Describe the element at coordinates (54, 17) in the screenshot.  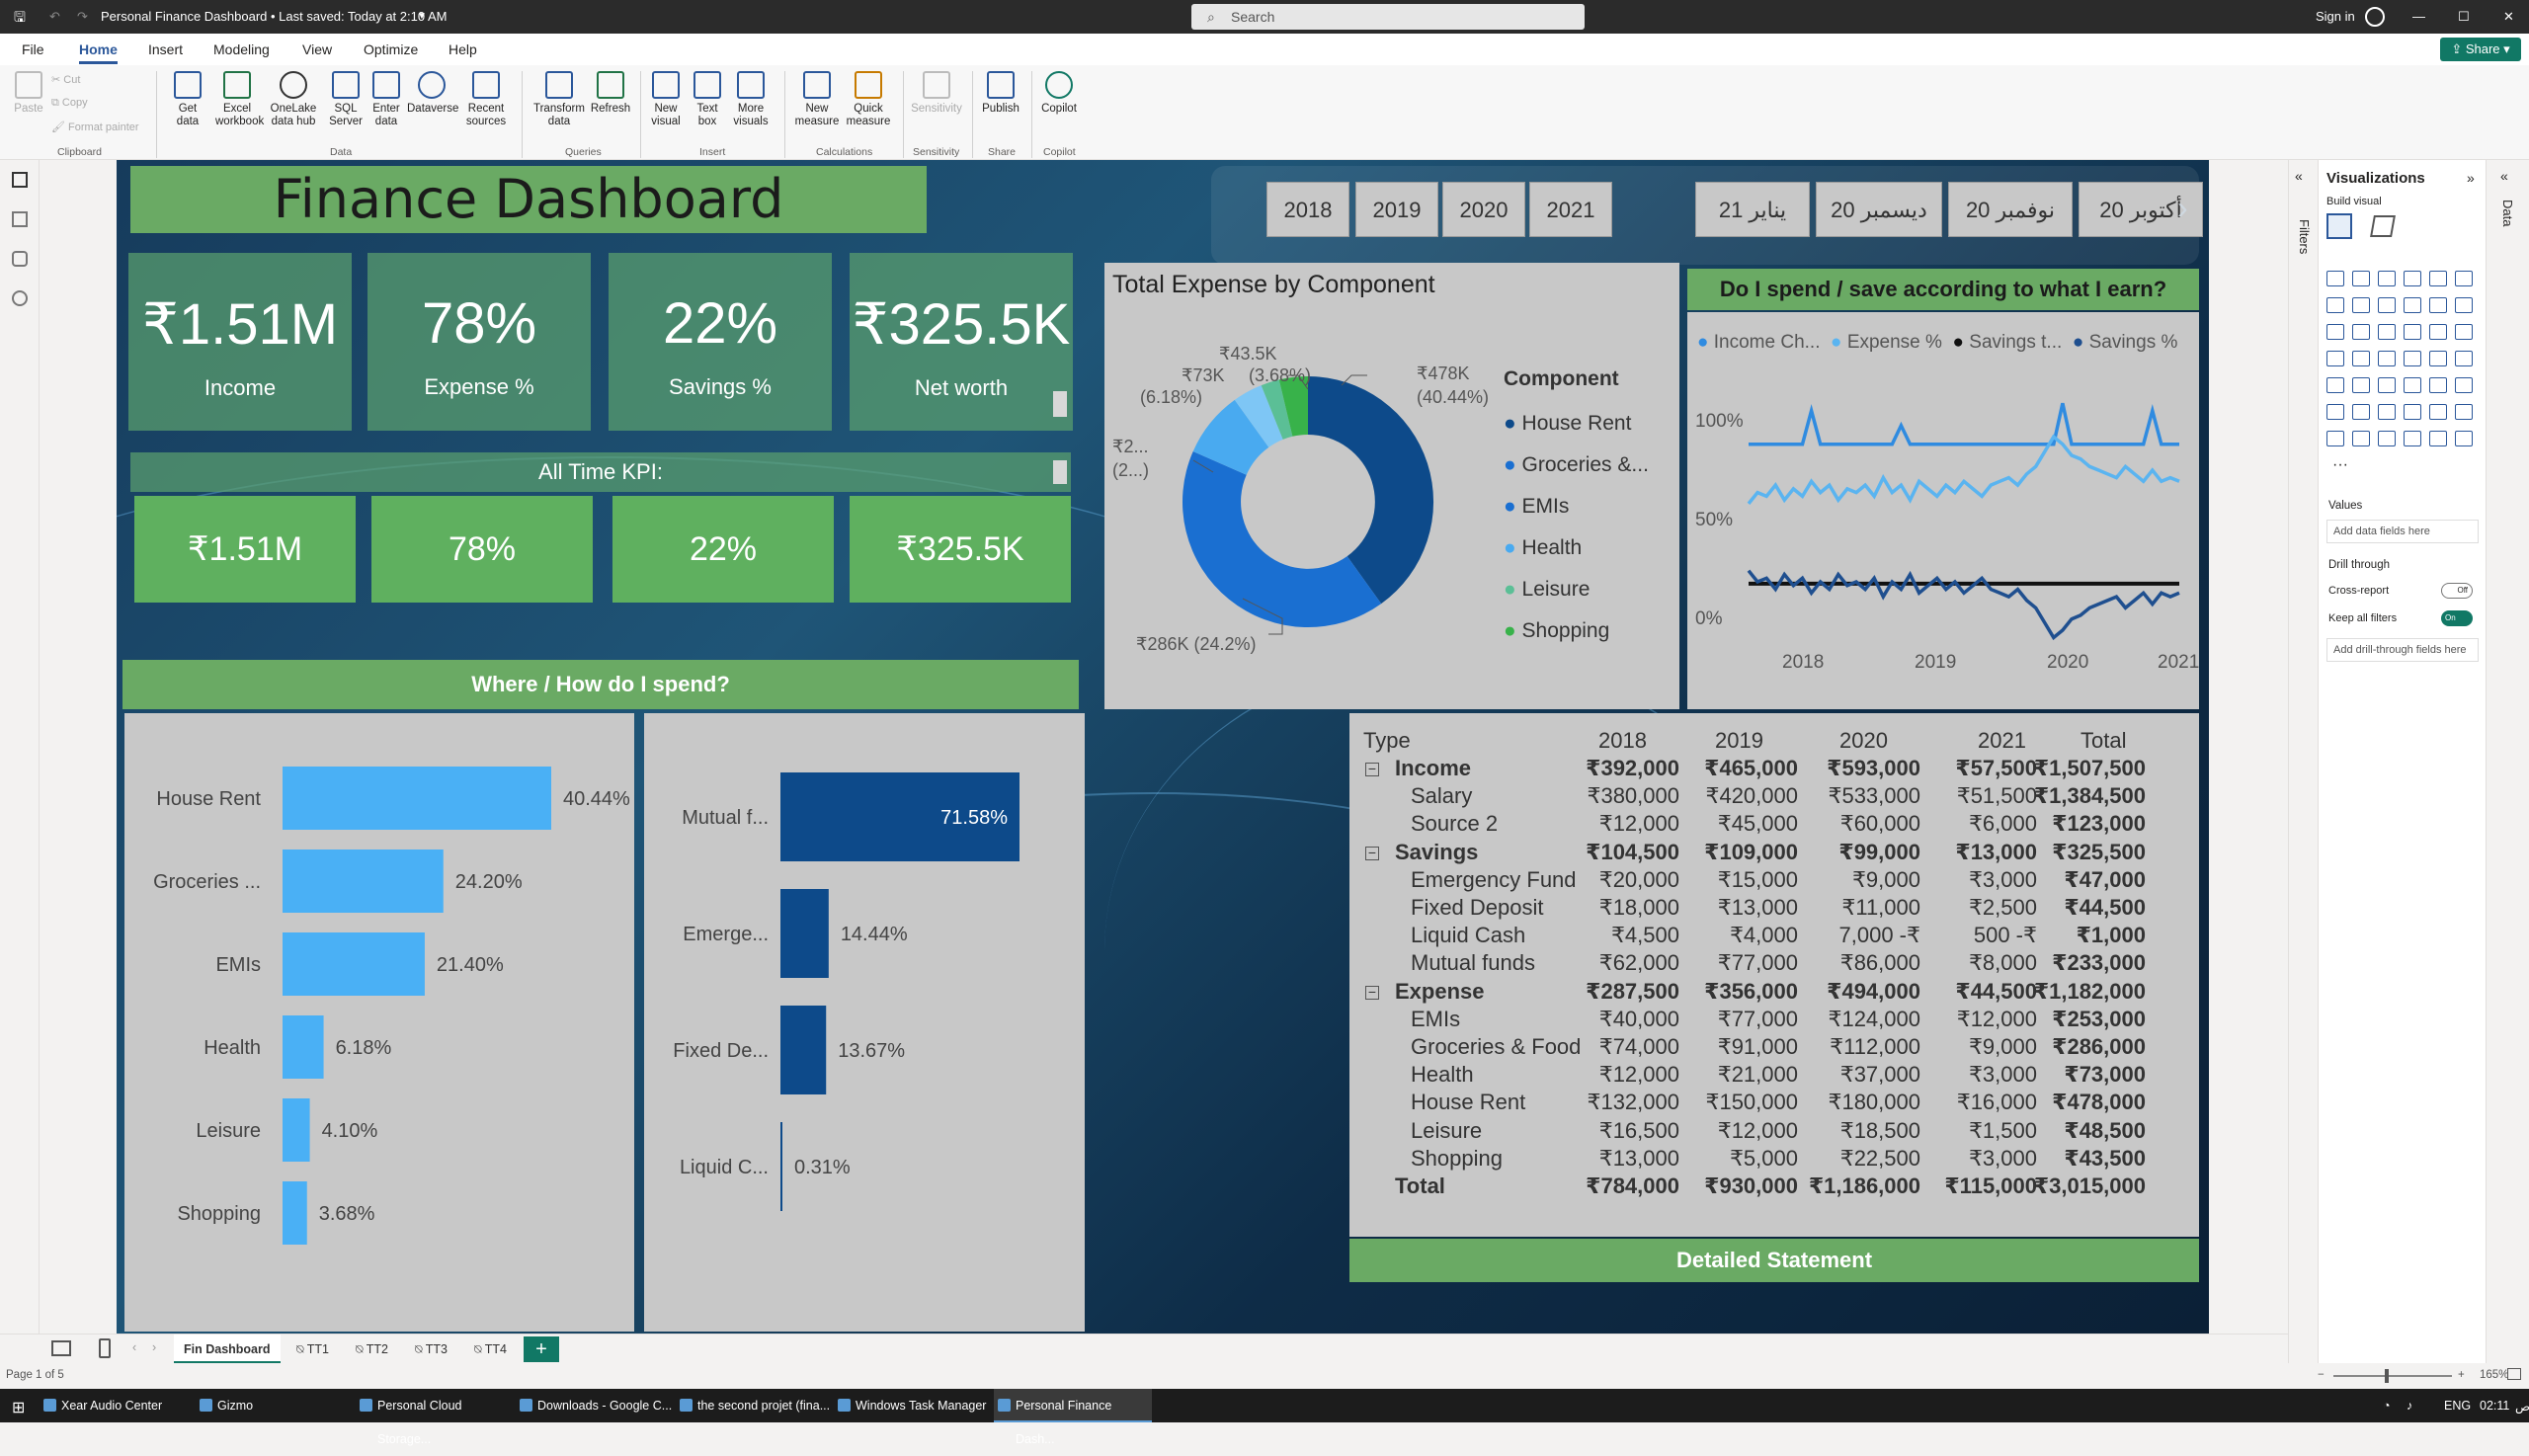
I see `undo-icon: ↶` at that location.